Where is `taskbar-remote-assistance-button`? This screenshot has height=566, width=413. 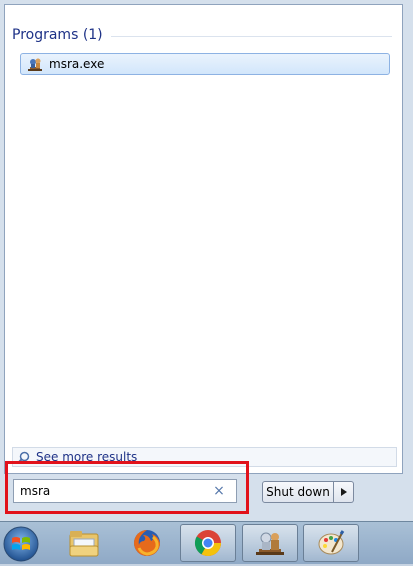 taskbar-remote-assistance-button is located at coordinates (270, 543).